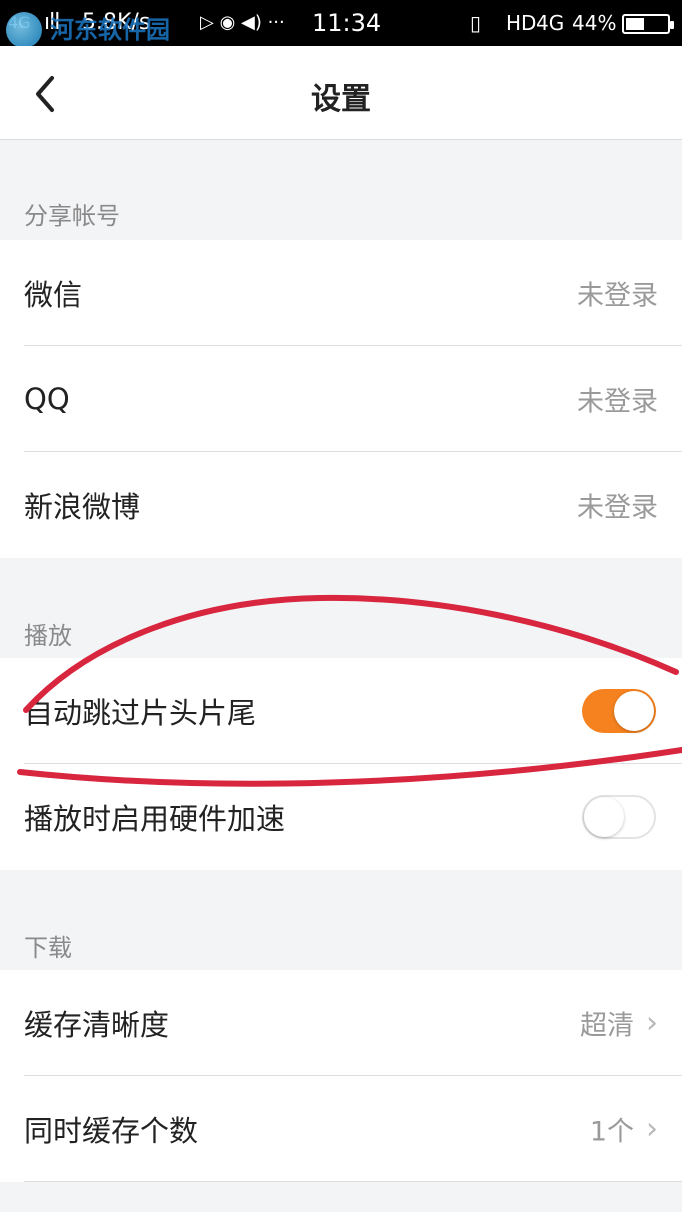 This screenshot has height=1212, width=682. Describe the element at coordinates (242, 22) in the screenshot. I see `notification-icons: ▷ ◉ ◀) ···` at that location.